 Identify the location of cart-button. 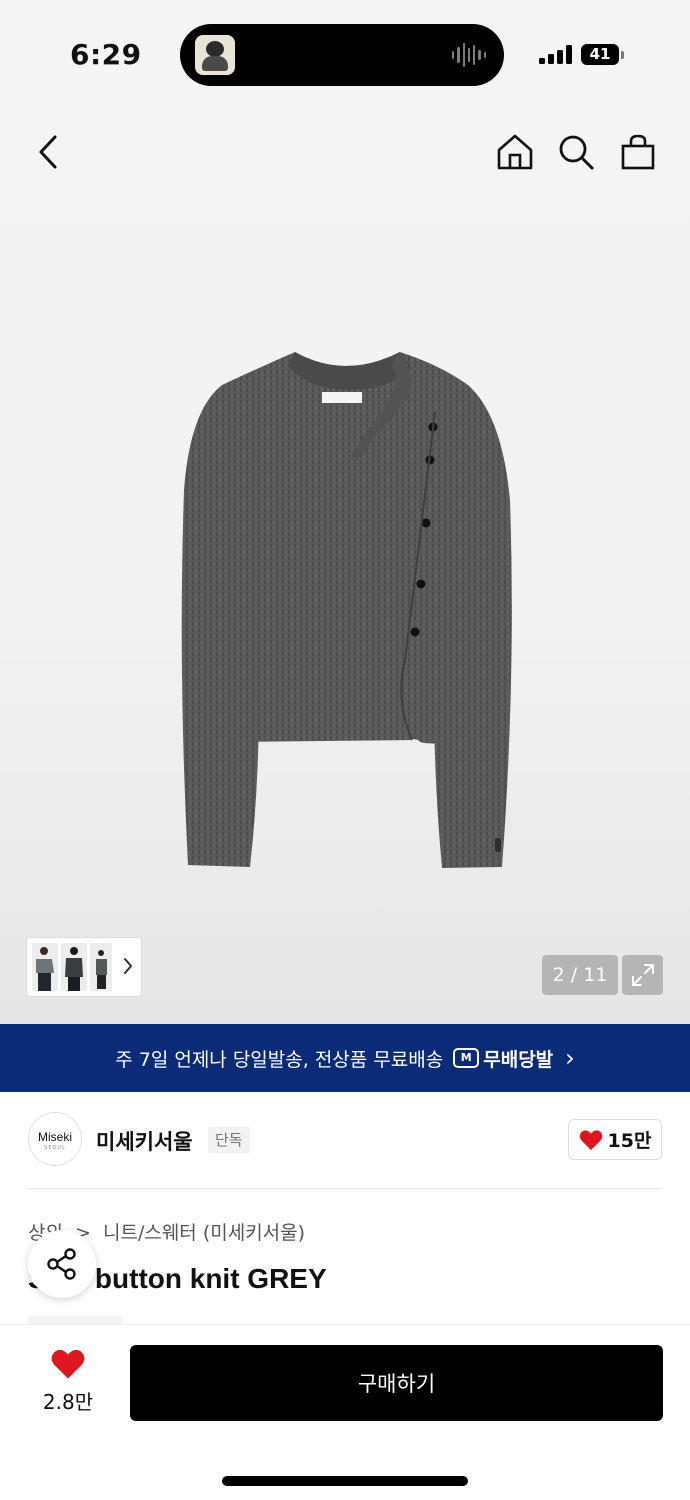
(638, 152).